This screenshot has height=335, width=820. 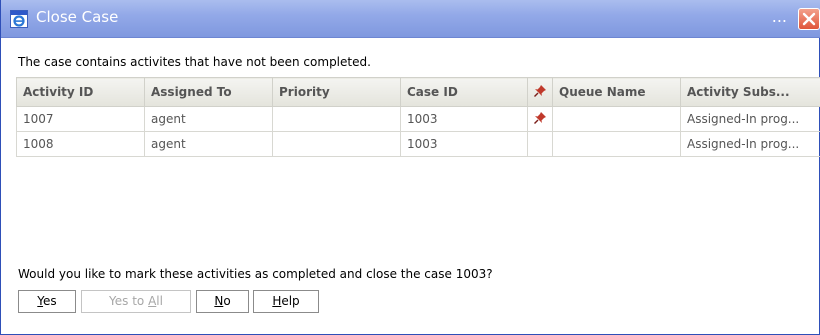 I want to click on close-button, so click(x=809, y=19).